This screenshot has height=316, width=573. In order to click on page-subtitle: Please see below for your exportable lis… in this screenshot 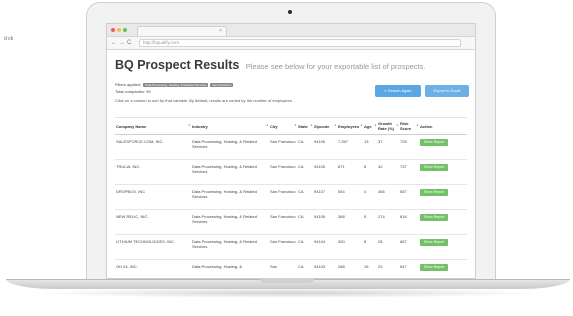, I will do `click(335, 66)`.